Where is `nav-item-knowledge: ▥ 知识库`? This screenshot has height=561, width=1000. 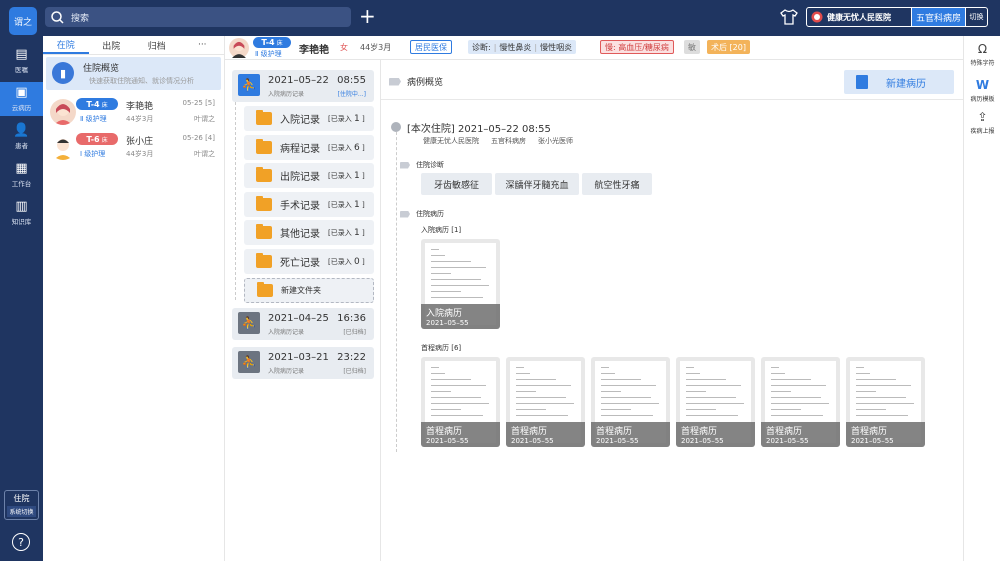 nav-item-knowledge: ▥ 知识库 is located at coordinates (21, 213).